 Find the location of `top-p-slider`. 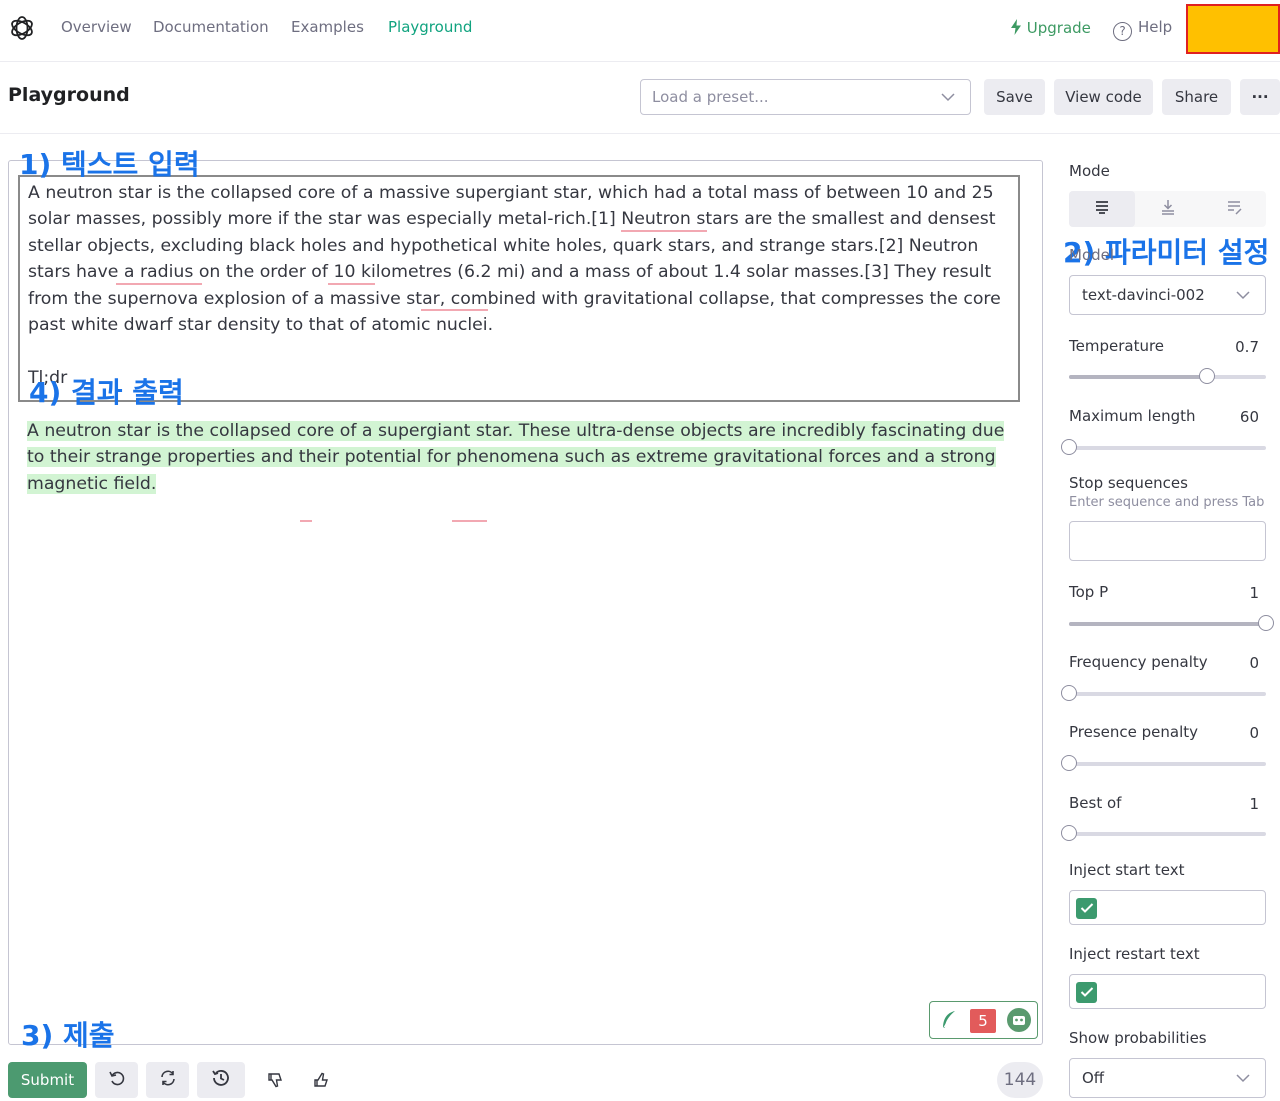

top-p-slider is located at coordinates (1171, 623).